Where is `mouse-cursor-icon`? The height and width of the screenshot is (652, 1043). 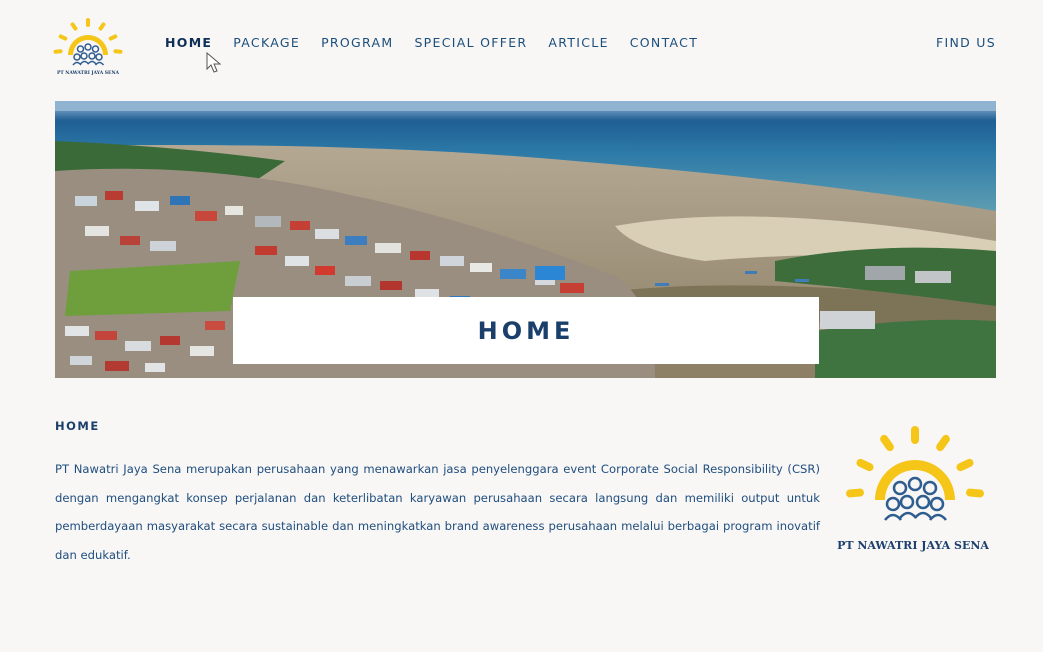 mouse-cursor-icon is located at coordinates (214, 62).